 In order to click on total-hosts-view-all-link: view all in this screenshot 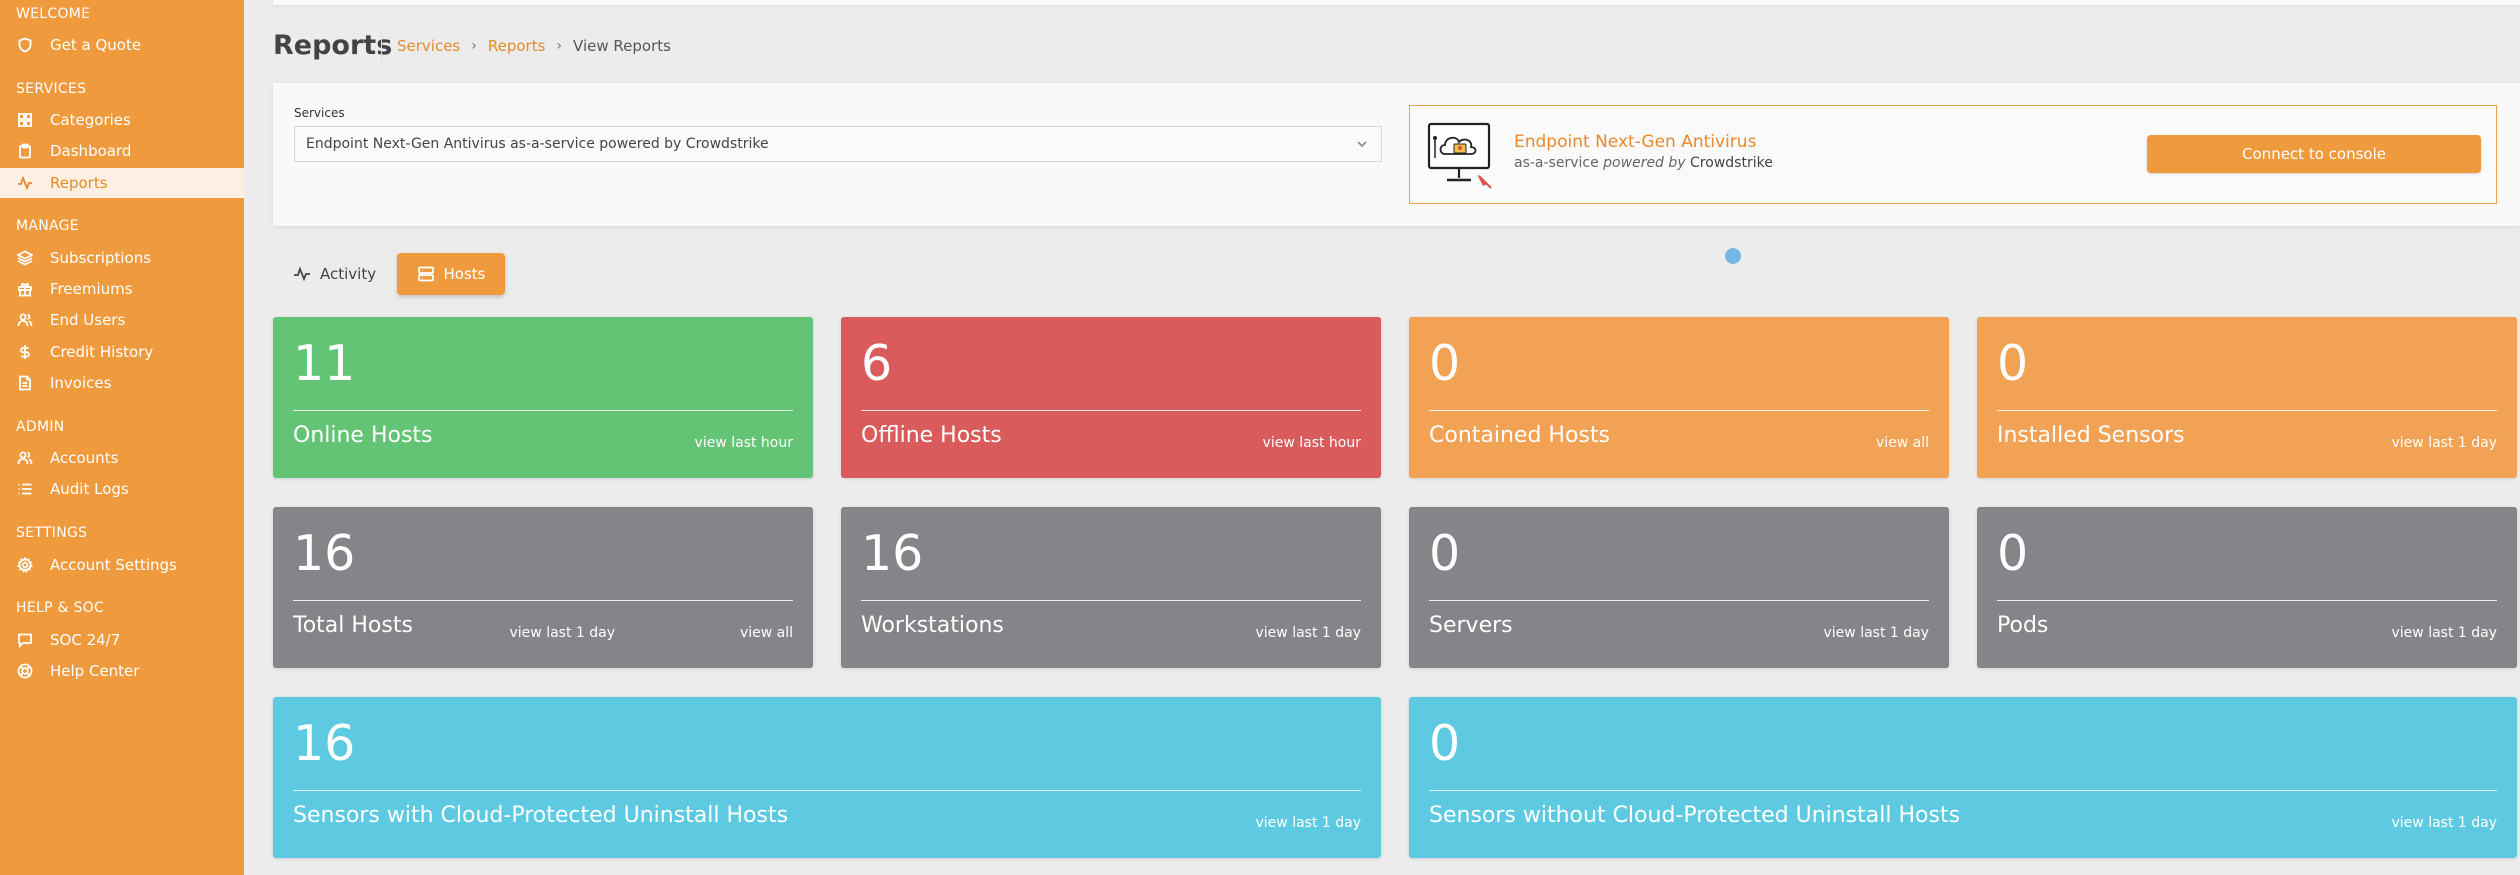, I will do `click(766, 633)`.